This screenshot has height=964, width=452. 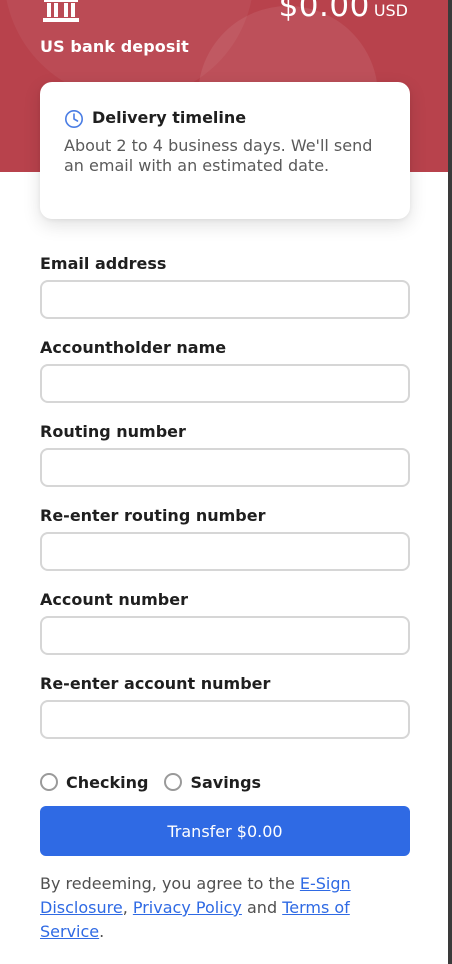 What do you see at coordinates (173, 782) in the screenshot?
I see `savings-radio` at bounding box center [173, 782].